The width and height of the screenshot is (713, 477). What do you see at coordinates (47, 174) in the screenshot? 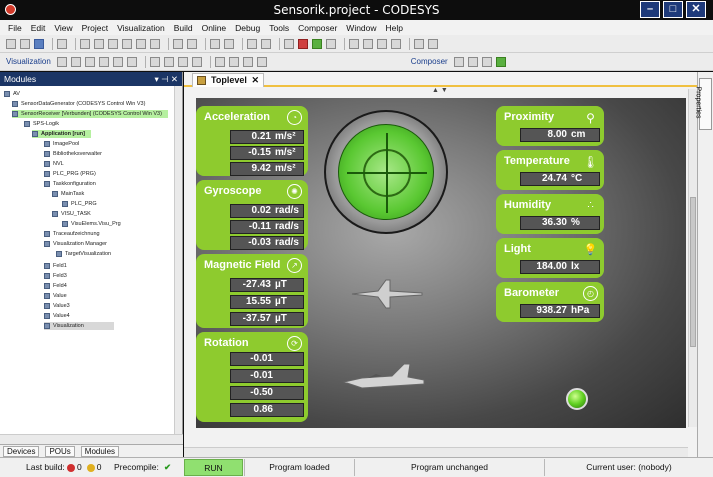
I see `program-icon` at bounding box center [47, 174].